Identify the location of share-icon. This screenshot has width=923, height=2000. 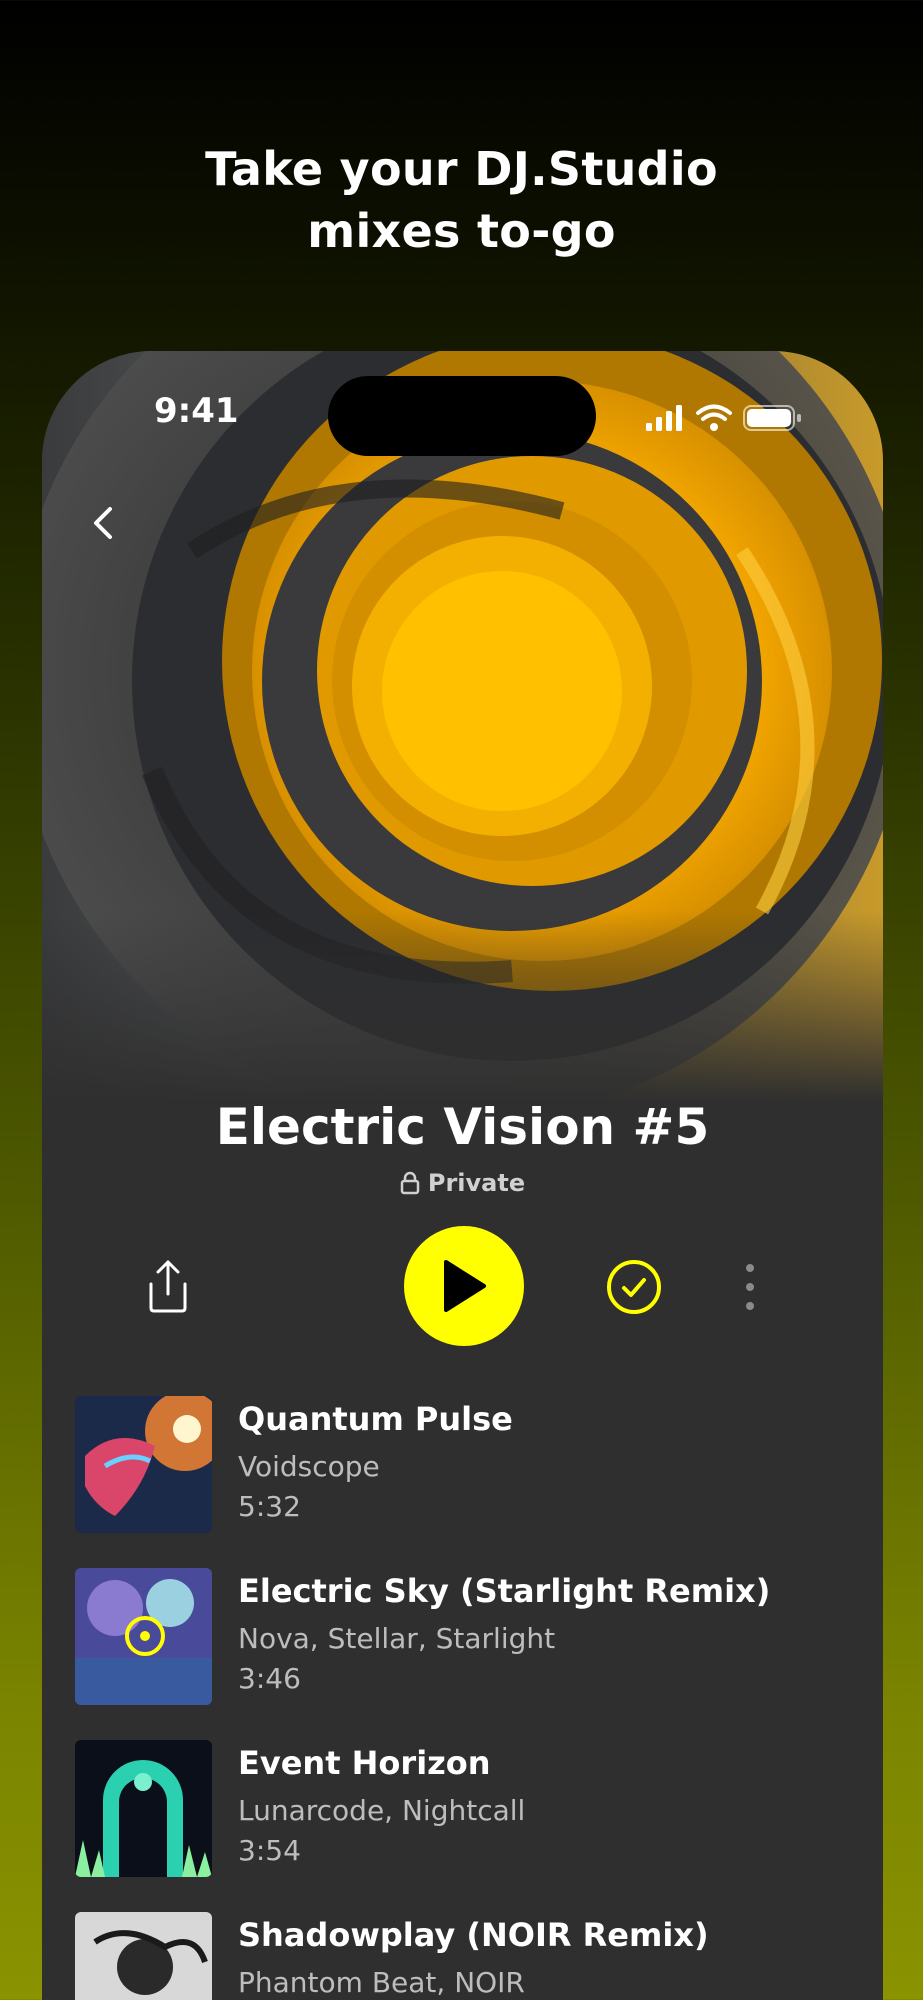
(168, 1286).